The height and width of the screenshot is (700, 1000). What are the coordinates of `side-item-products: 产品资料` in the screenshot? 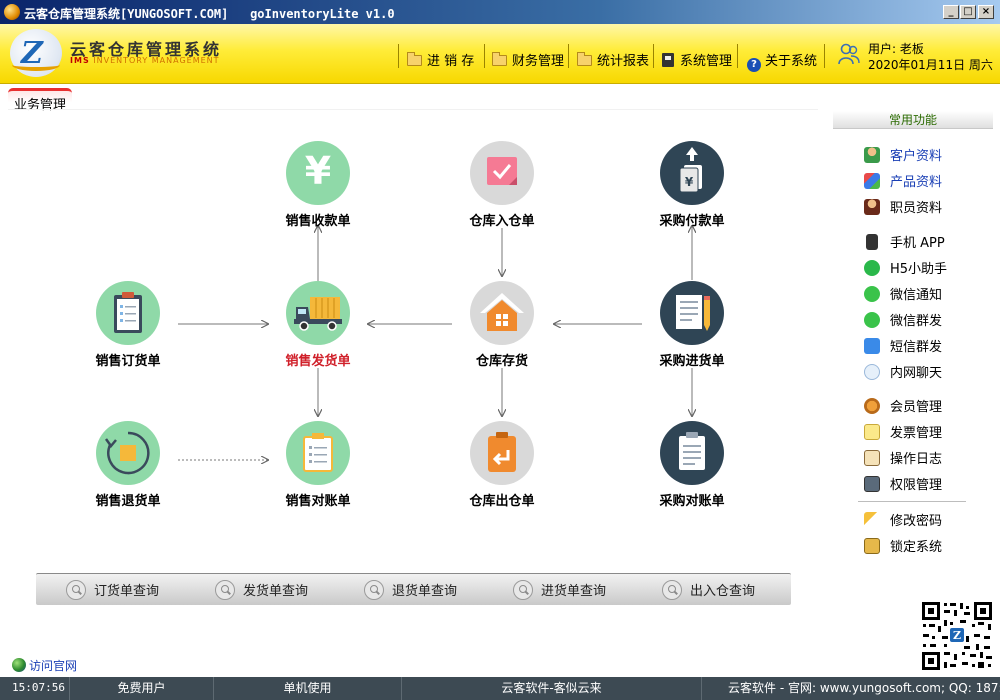 It's located at (903, 180).